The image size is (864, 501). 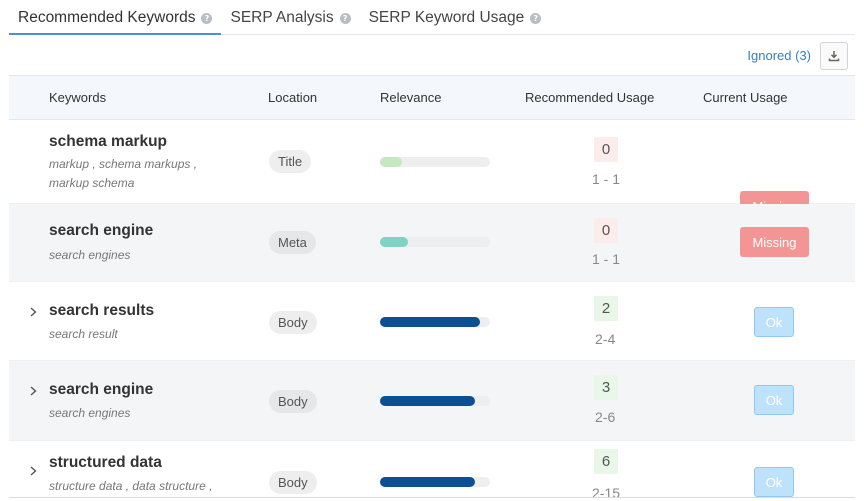 I want to click on location-pill: Meta, so click(x=292, y=242).